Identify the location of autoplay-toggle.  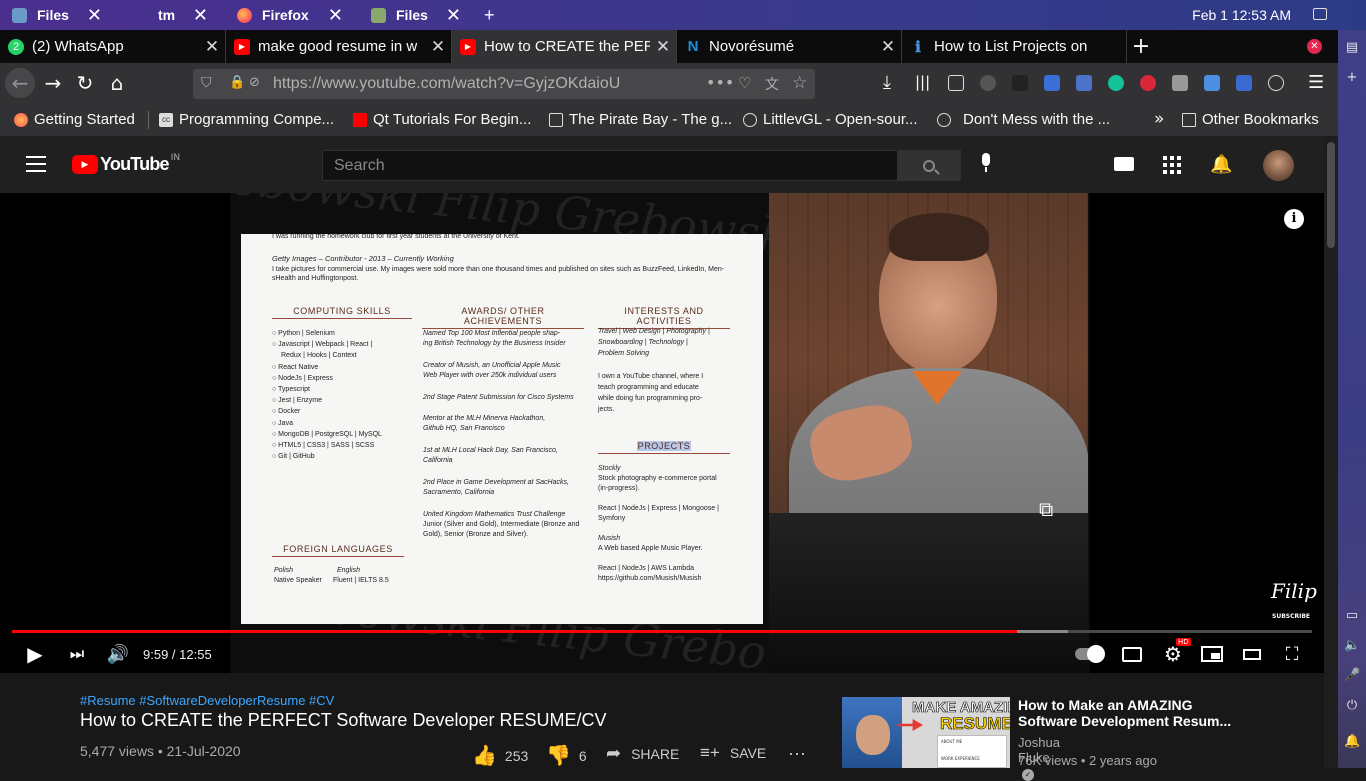
(1089, 654).